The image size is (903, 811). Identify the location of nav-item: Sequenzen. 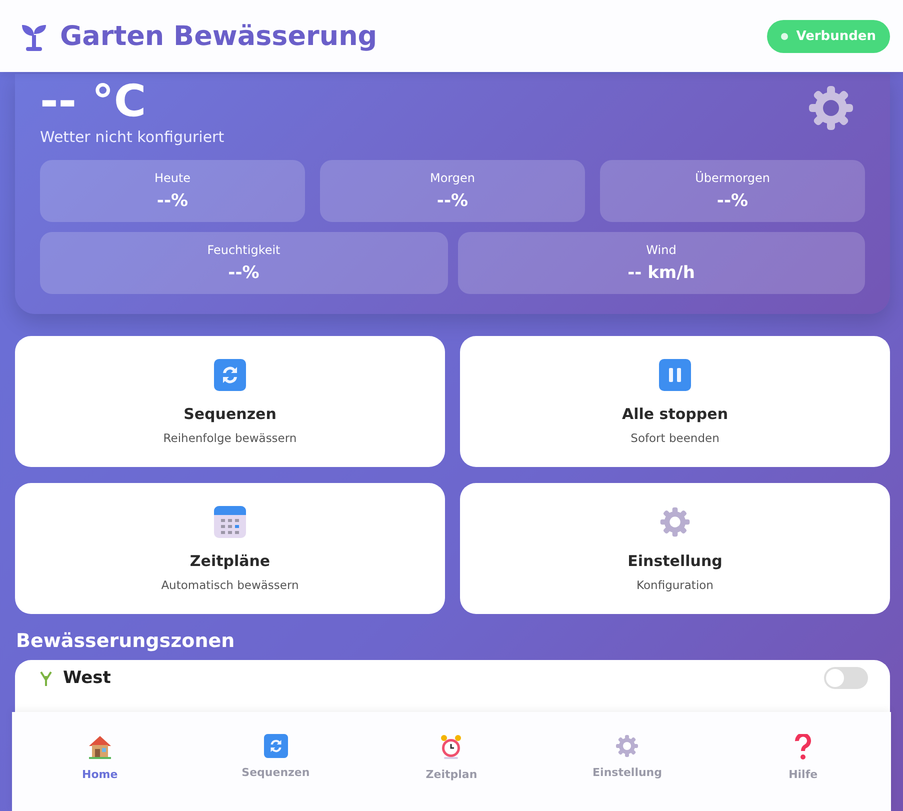
(275, 760).